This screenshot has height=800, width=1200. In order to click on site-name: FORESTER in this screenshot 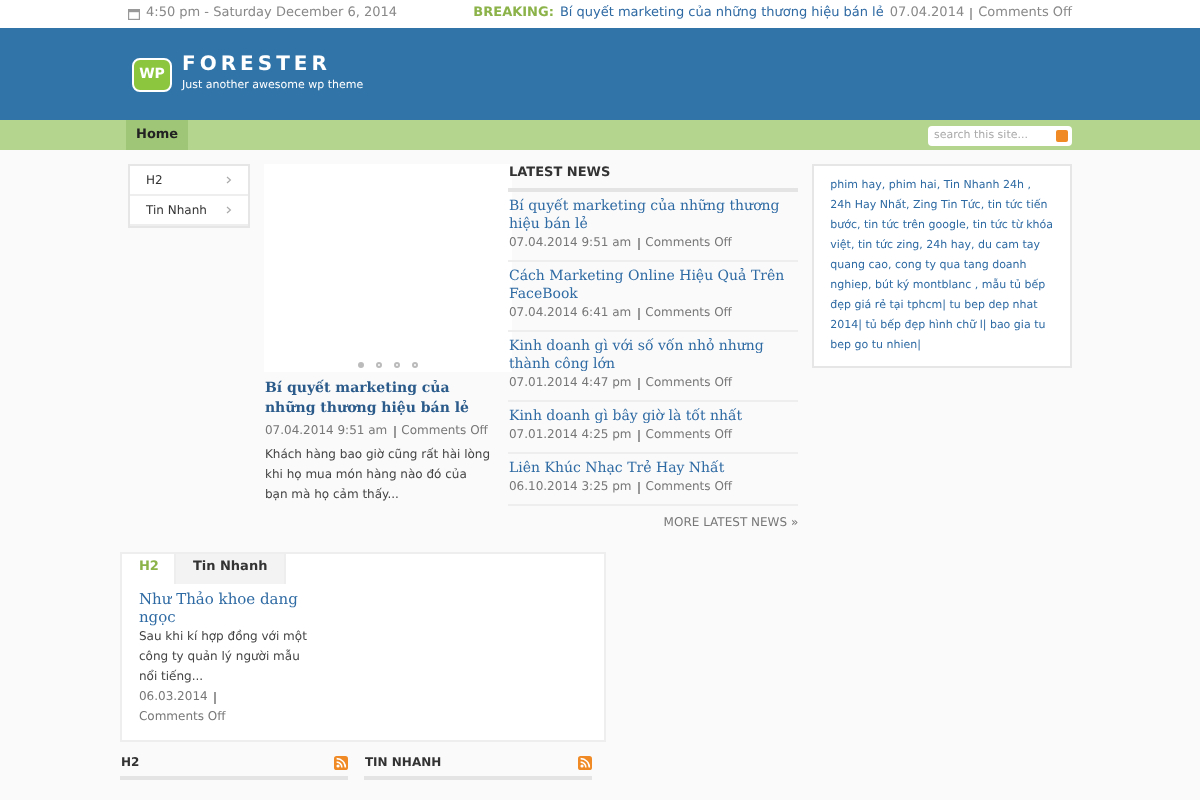, I will do `click(273, 66)`.